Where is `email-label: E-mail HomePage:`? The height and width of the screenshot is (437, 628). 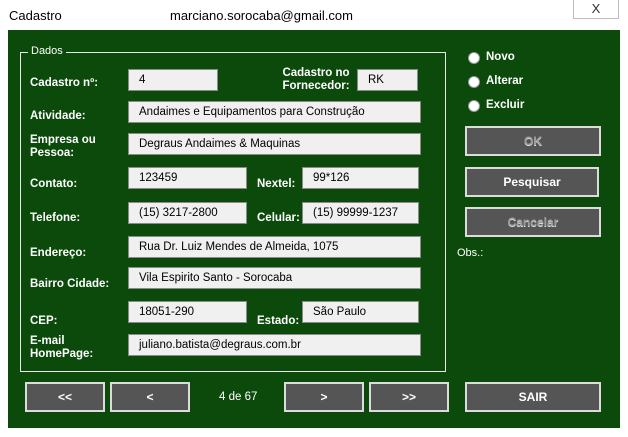
email-label: E-mail HomePage: is located at coordinates (62, 347).